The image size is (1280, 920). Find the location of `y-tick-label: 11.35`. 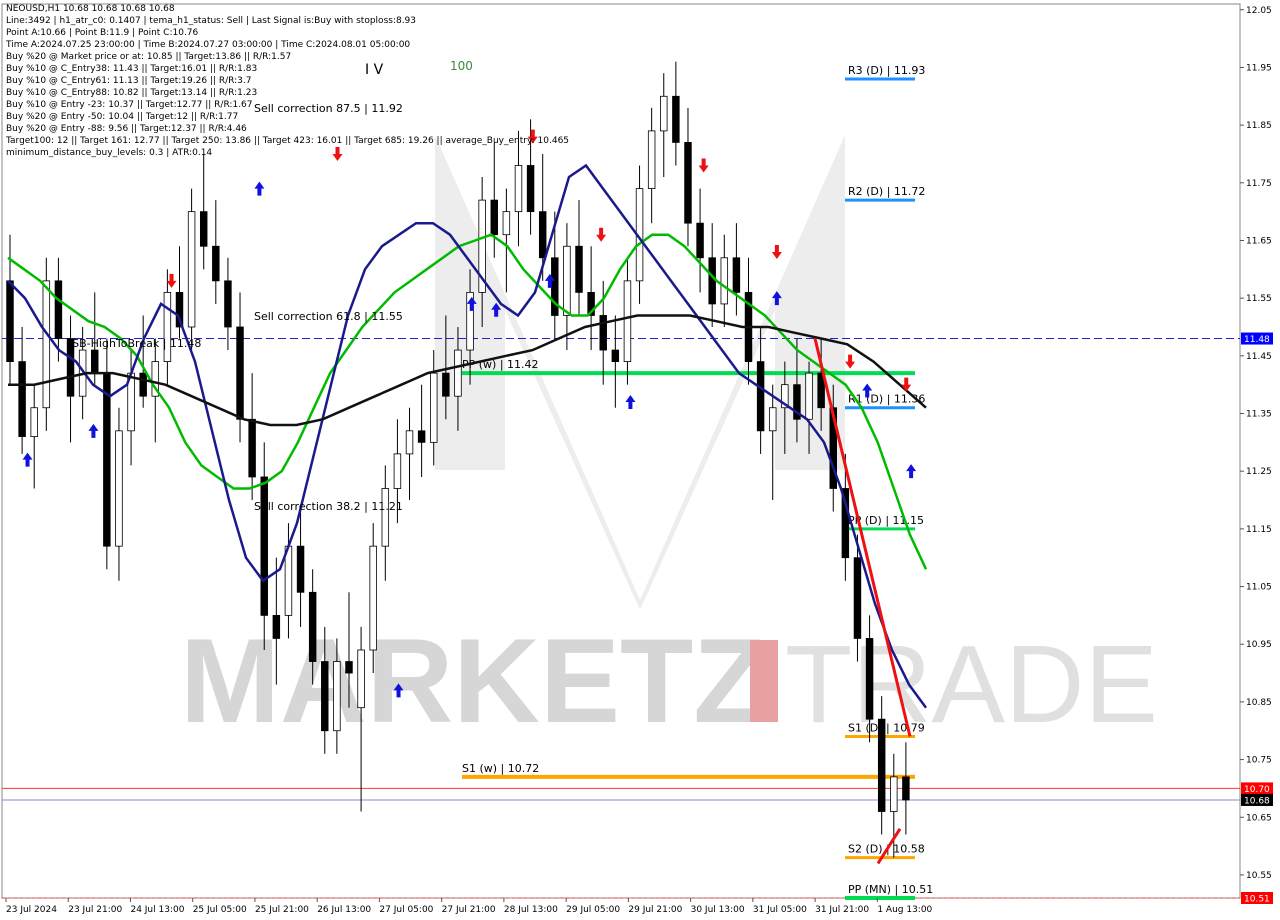

y-tick-label: 11.35 is located at coordinates (1259, 415).